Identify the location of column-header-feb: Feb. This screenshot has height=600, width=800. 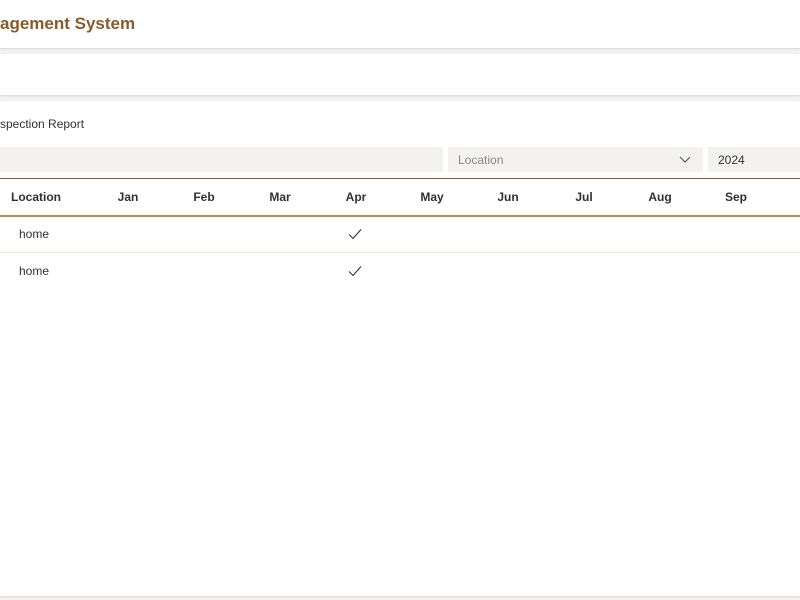
(203, 197).